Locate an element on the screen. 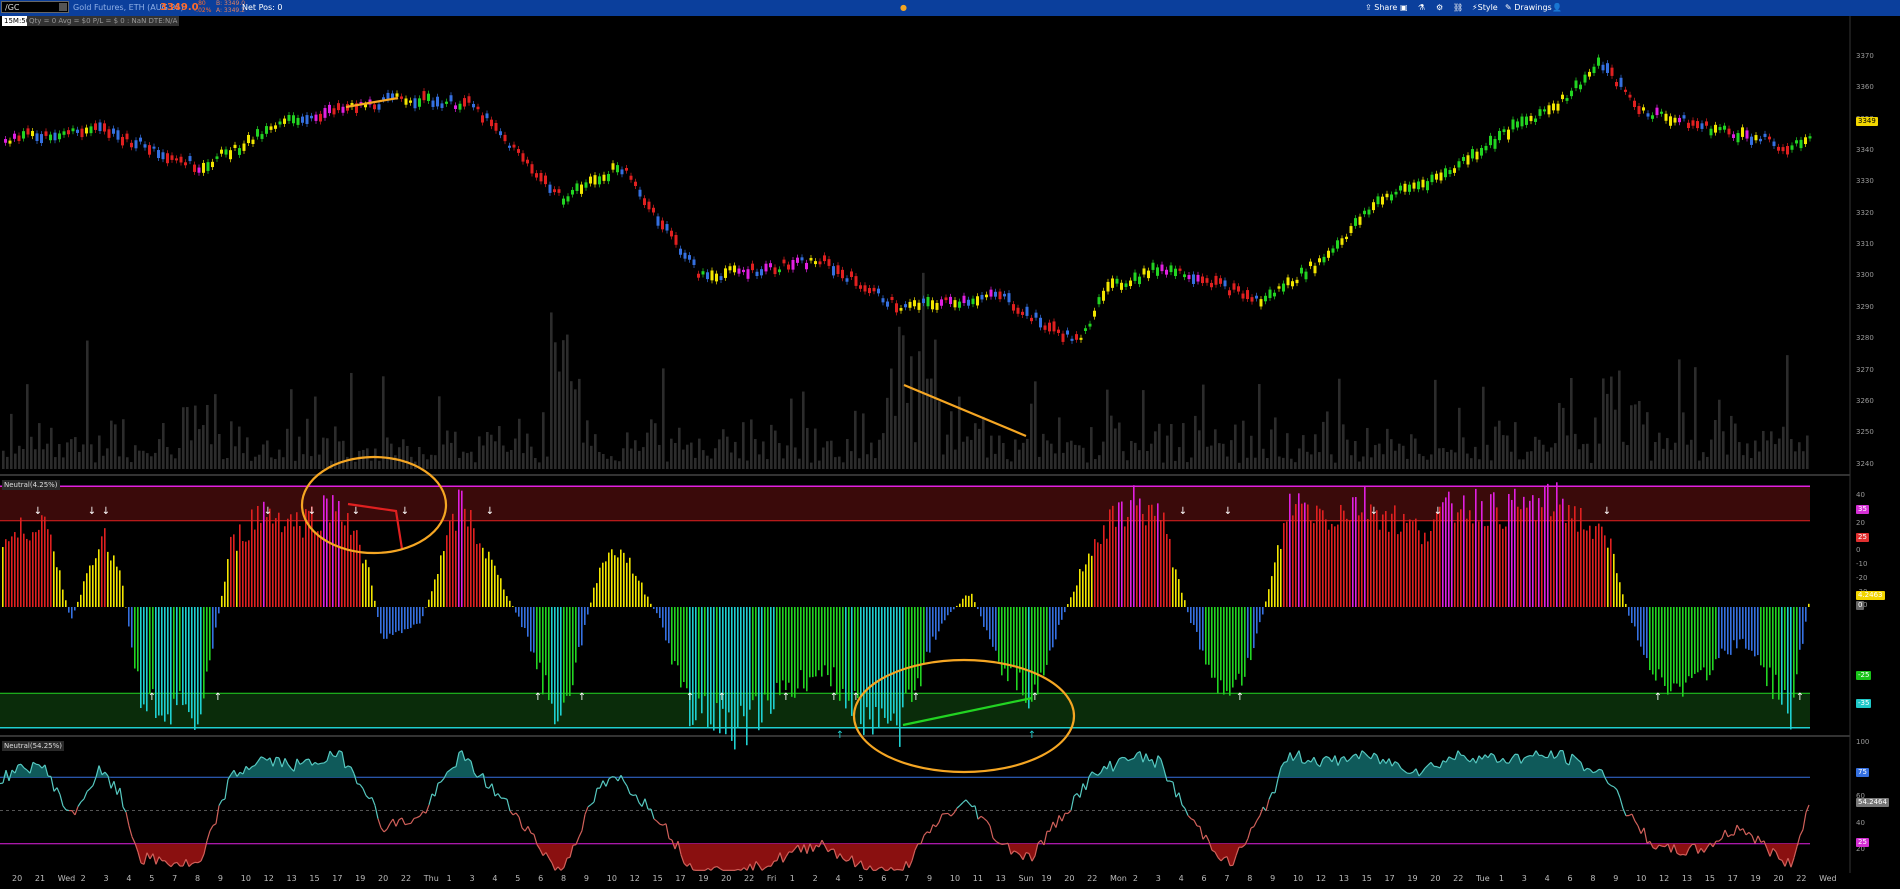  buy-arrow-icon: ↑ is located at coordinates (152, 697).